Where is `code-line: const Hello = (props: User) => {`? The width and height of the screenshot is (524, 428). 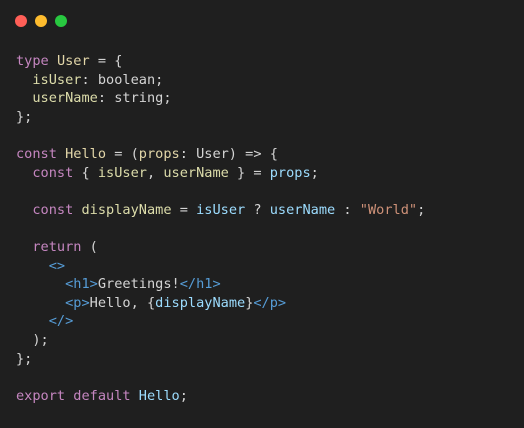
code-line: const Hello = (props: User) => { is located at coordinates (220, 154).